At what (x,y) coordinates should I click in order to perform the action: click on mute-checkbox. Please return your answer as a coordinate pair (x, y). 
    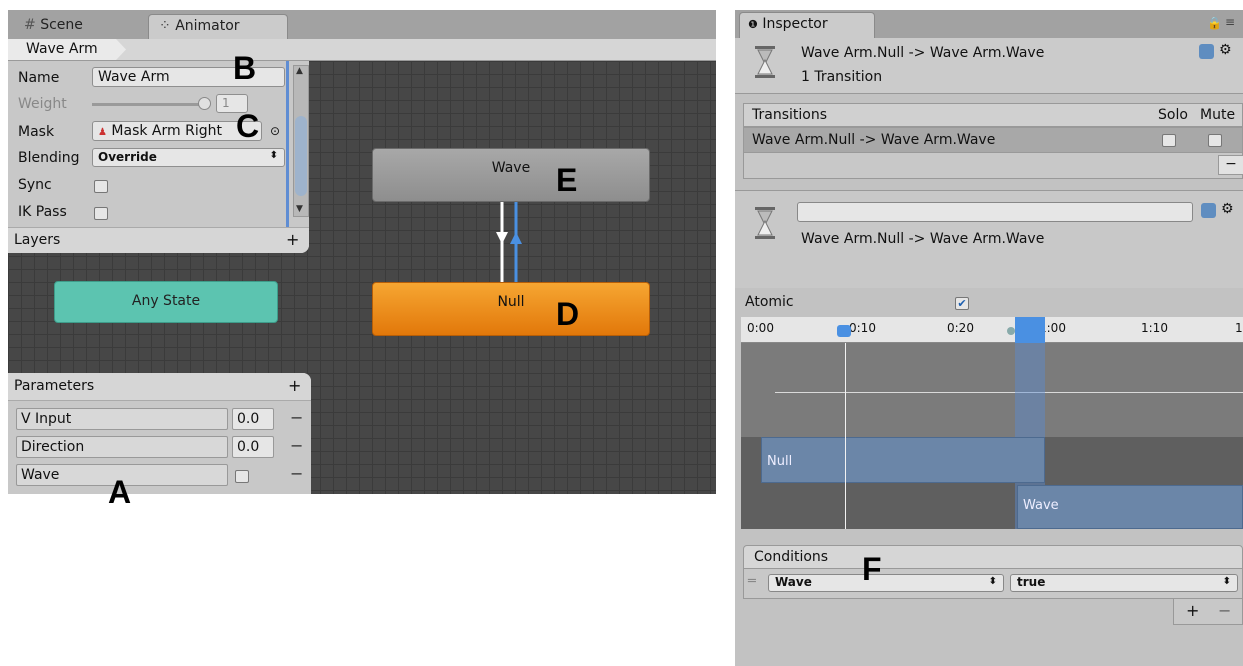
    Looking at the image, I should click on (1215, 140).